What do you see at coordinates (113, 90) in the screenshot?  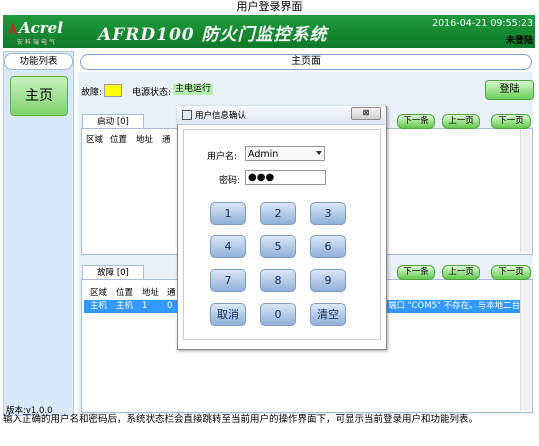 I see `fault-indicator` at bounding box center [113, 90].